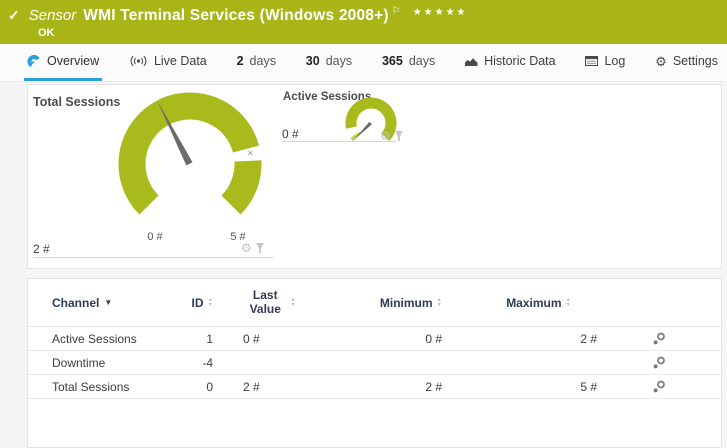  I want to click on tab-2-days-label: days, so click(262, 61).